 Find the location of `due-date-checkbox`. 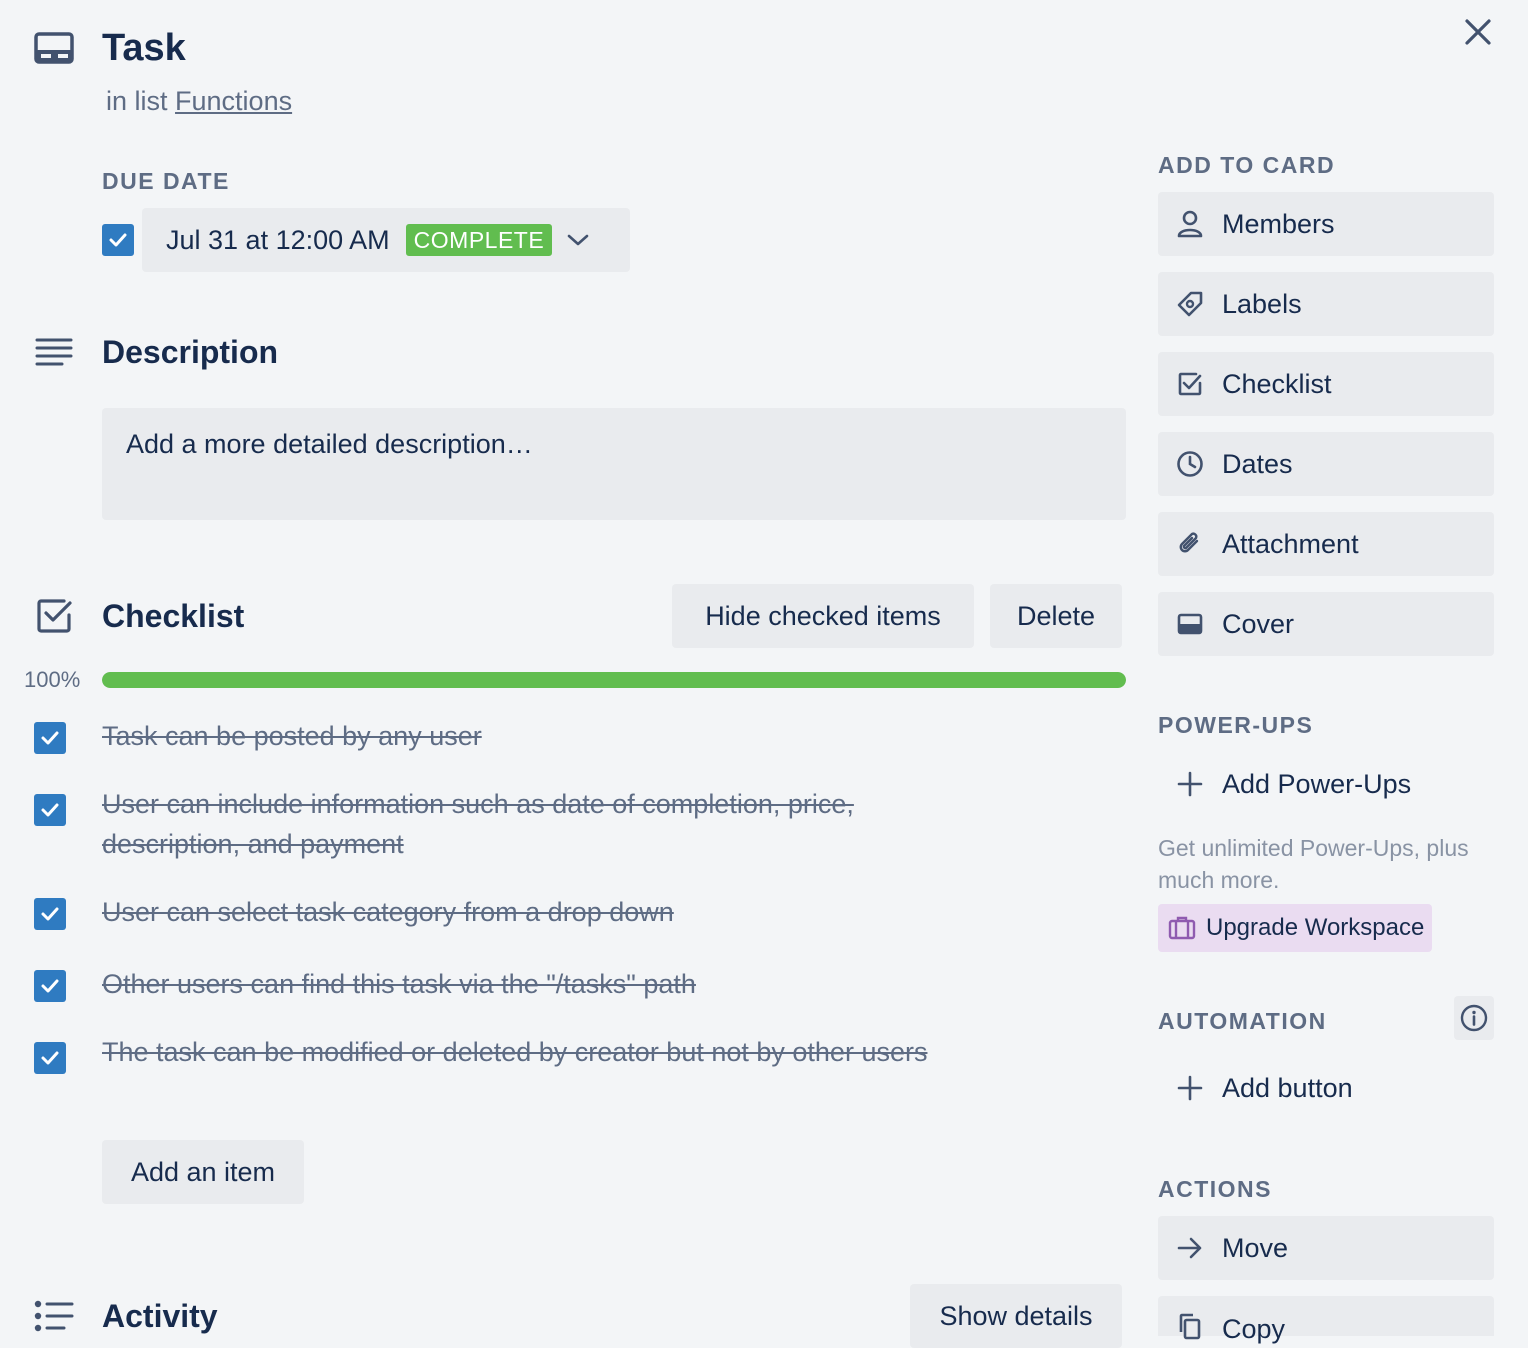

due-date-checkbox is located at coordinates (118, 240).